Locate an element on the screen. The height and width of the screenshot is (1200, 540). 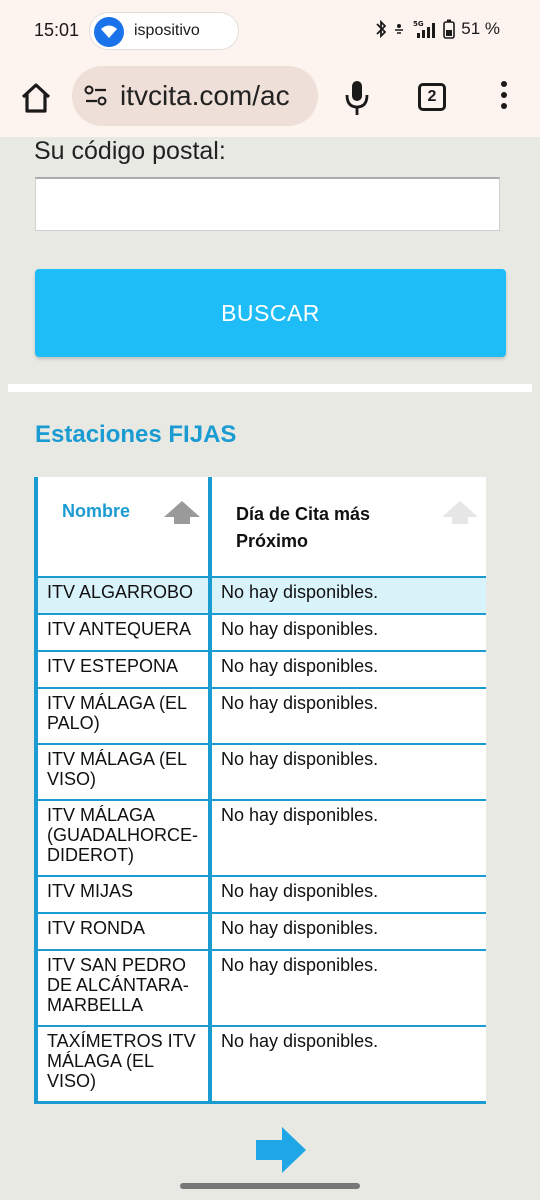
signal-5g-icon: 5G is located at coordinates (424, 29).